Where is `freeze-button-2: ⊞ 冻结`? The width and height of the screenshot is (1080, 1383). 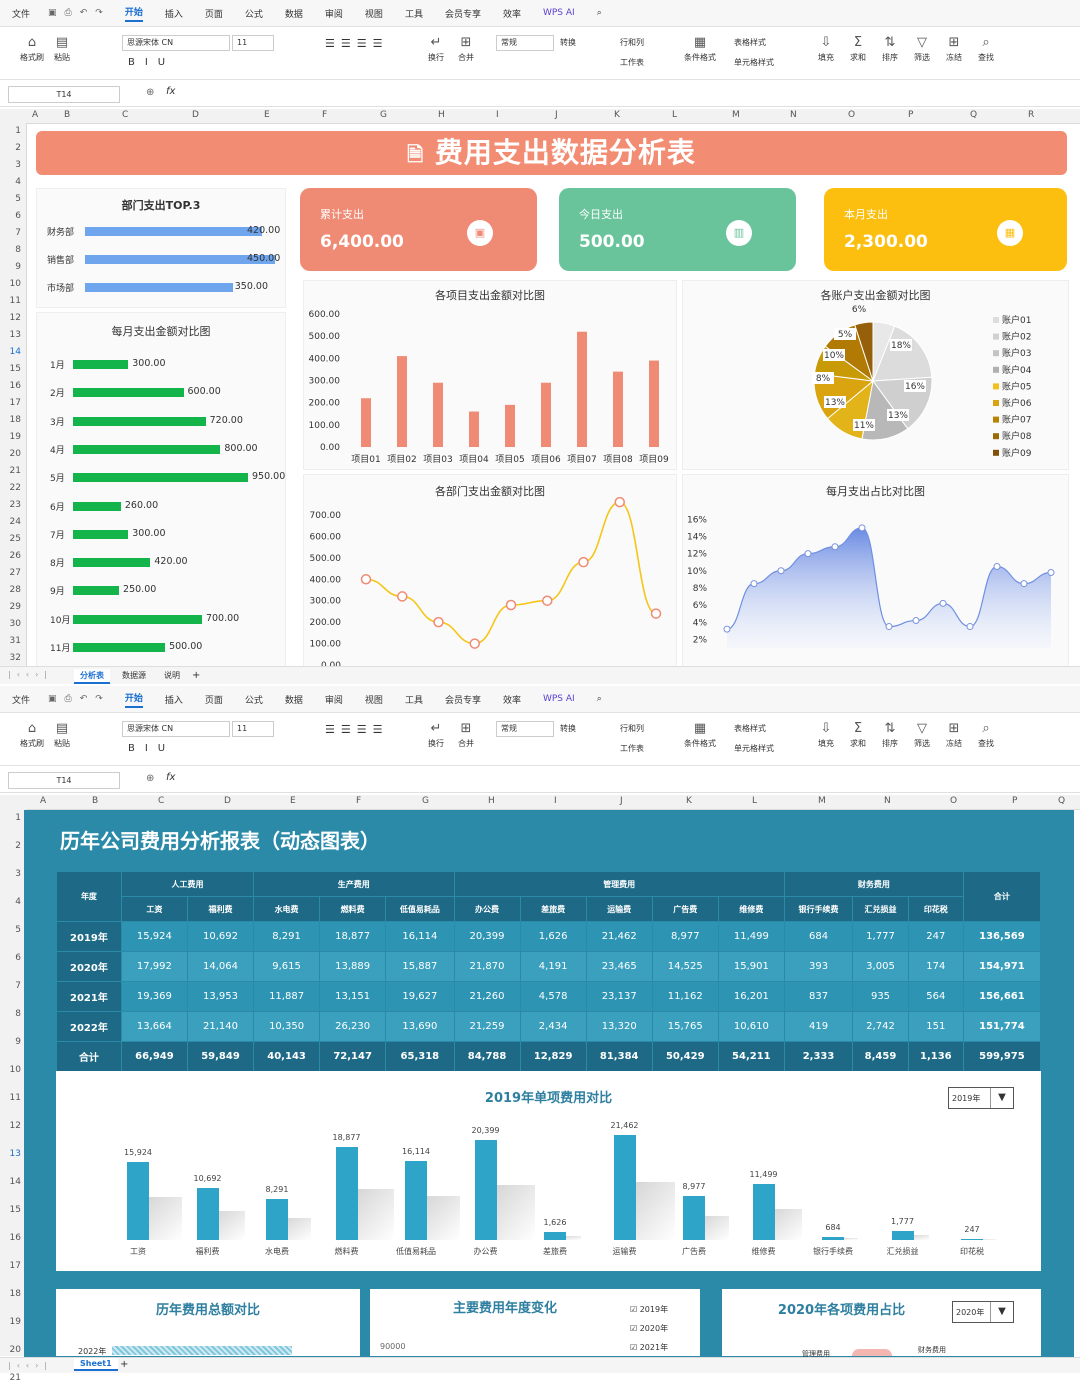
freeze-button-2: ⊞ 冻结 is located at coordinates (954, 735).